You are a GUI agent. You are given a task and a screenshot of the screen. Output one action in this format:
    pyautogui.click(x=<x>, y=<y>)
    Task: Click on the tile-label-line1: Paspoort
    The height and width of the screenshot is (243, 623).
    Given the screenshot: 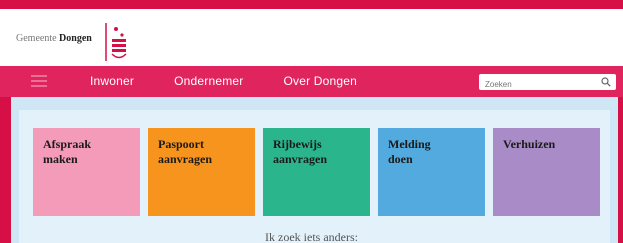 What is the action you would take?
    pyautogui.click(x=181, y=144)
    